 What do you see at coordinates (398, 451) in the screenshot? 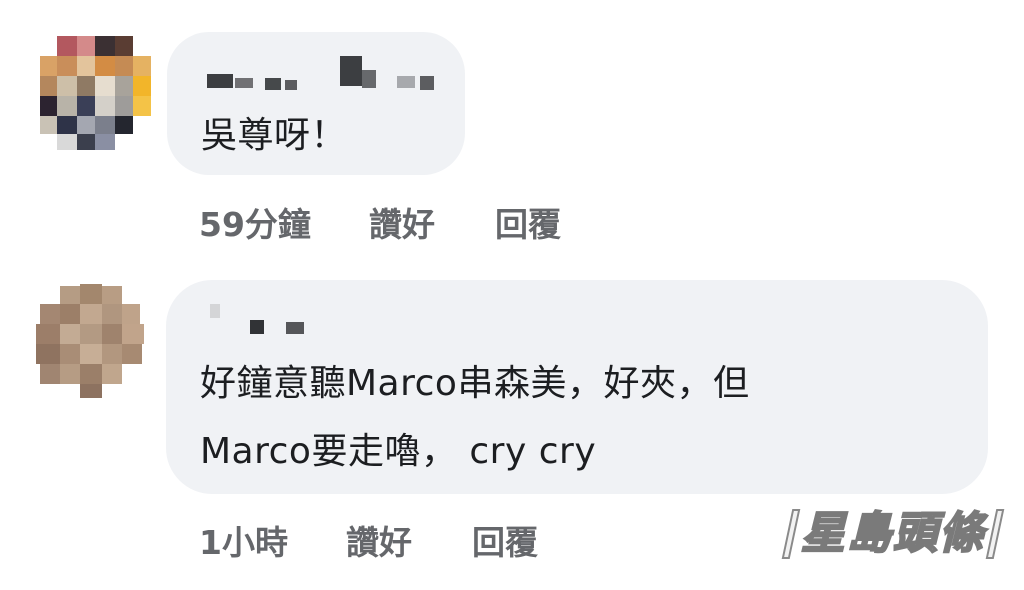
I see `comment-text-line: Marco要走嚕， cry cry` at bounding box center [398, 451].